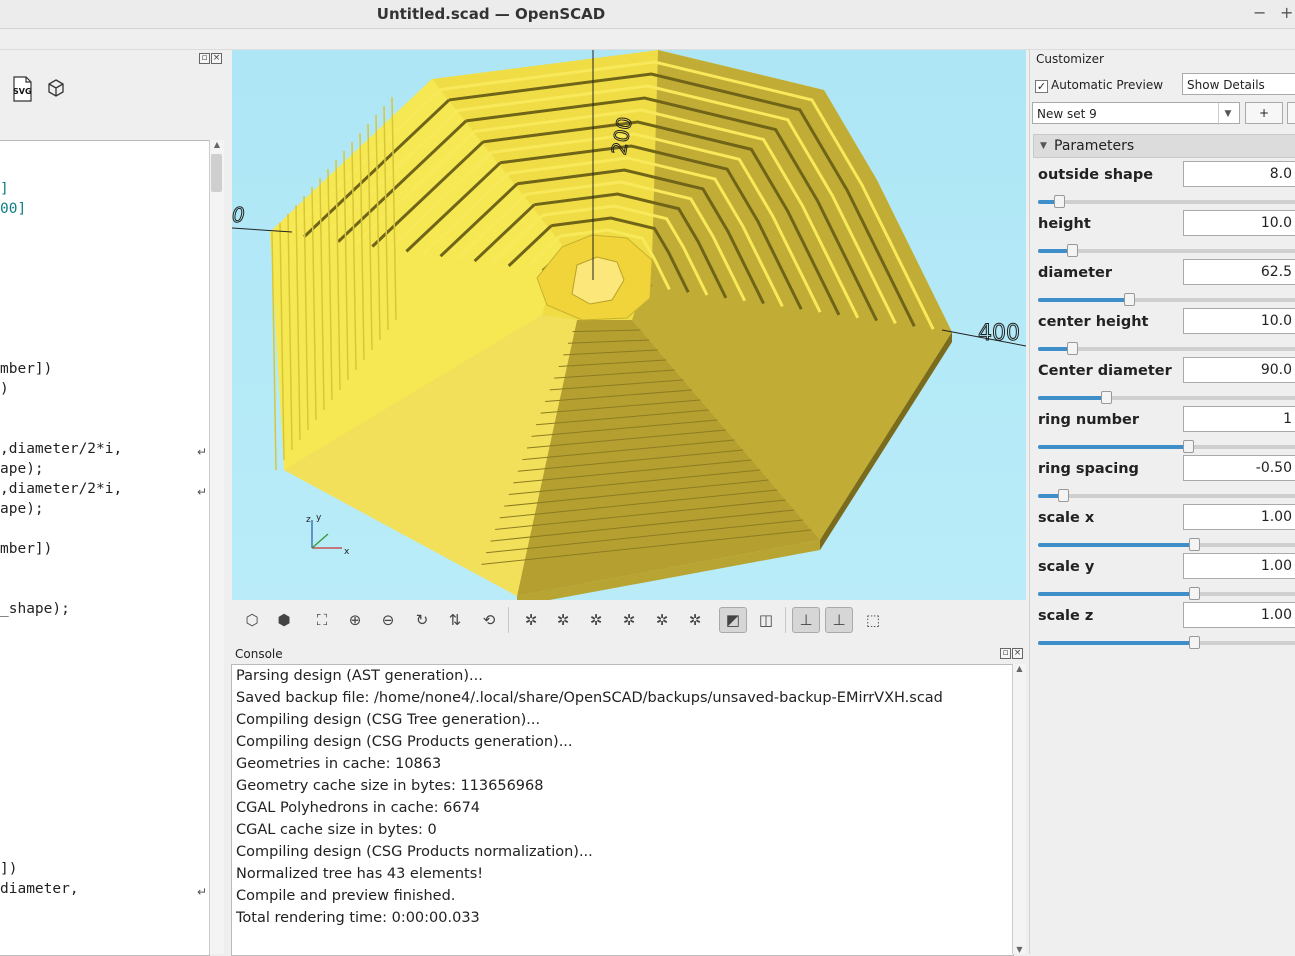  Describe the element at coordinates (489, 620) in the screenshot. I see `view-diagonal-icon: ⟲` at that location.